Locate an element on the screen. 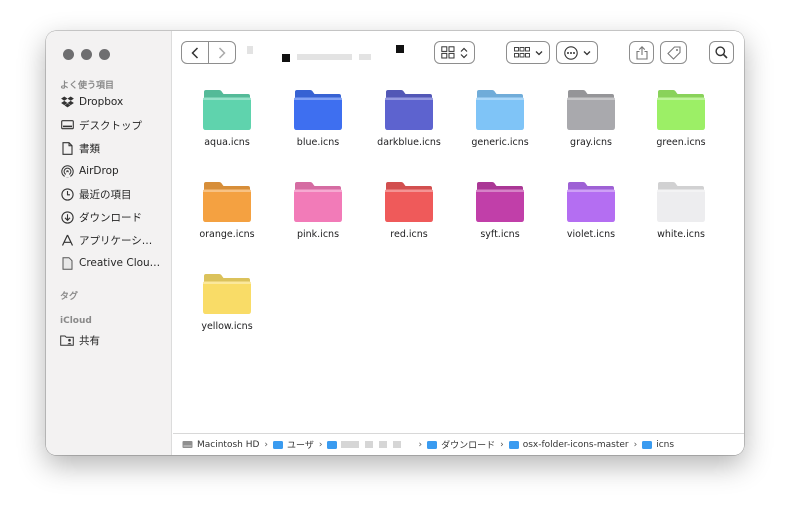  file-item: orange.icns is located at coordinates (227, 210).